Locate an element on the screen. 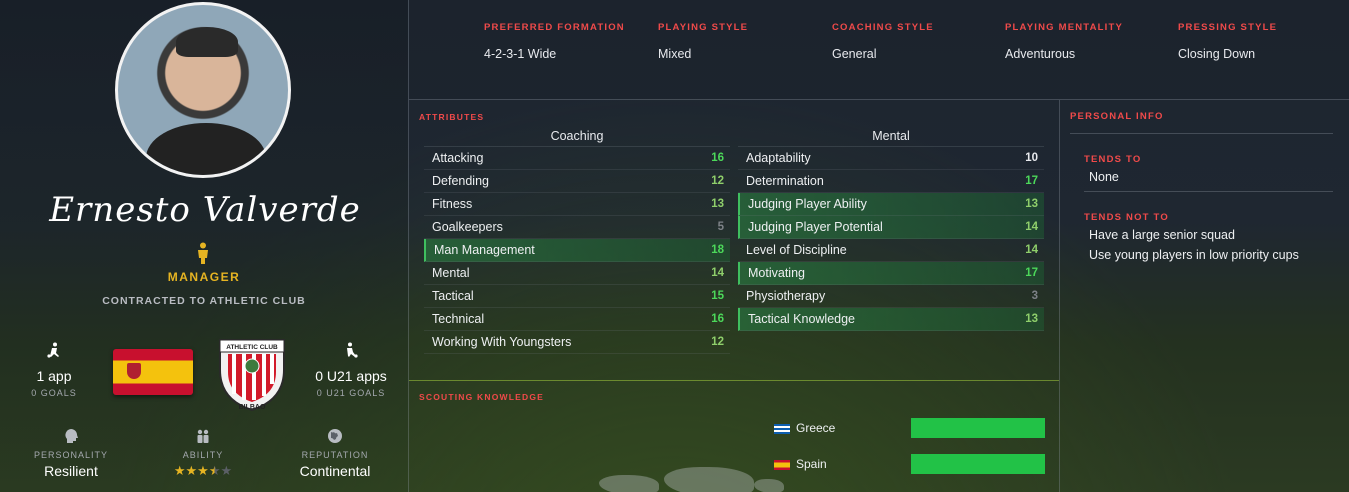  country-name: Spain is located at coordinates (811, 464).